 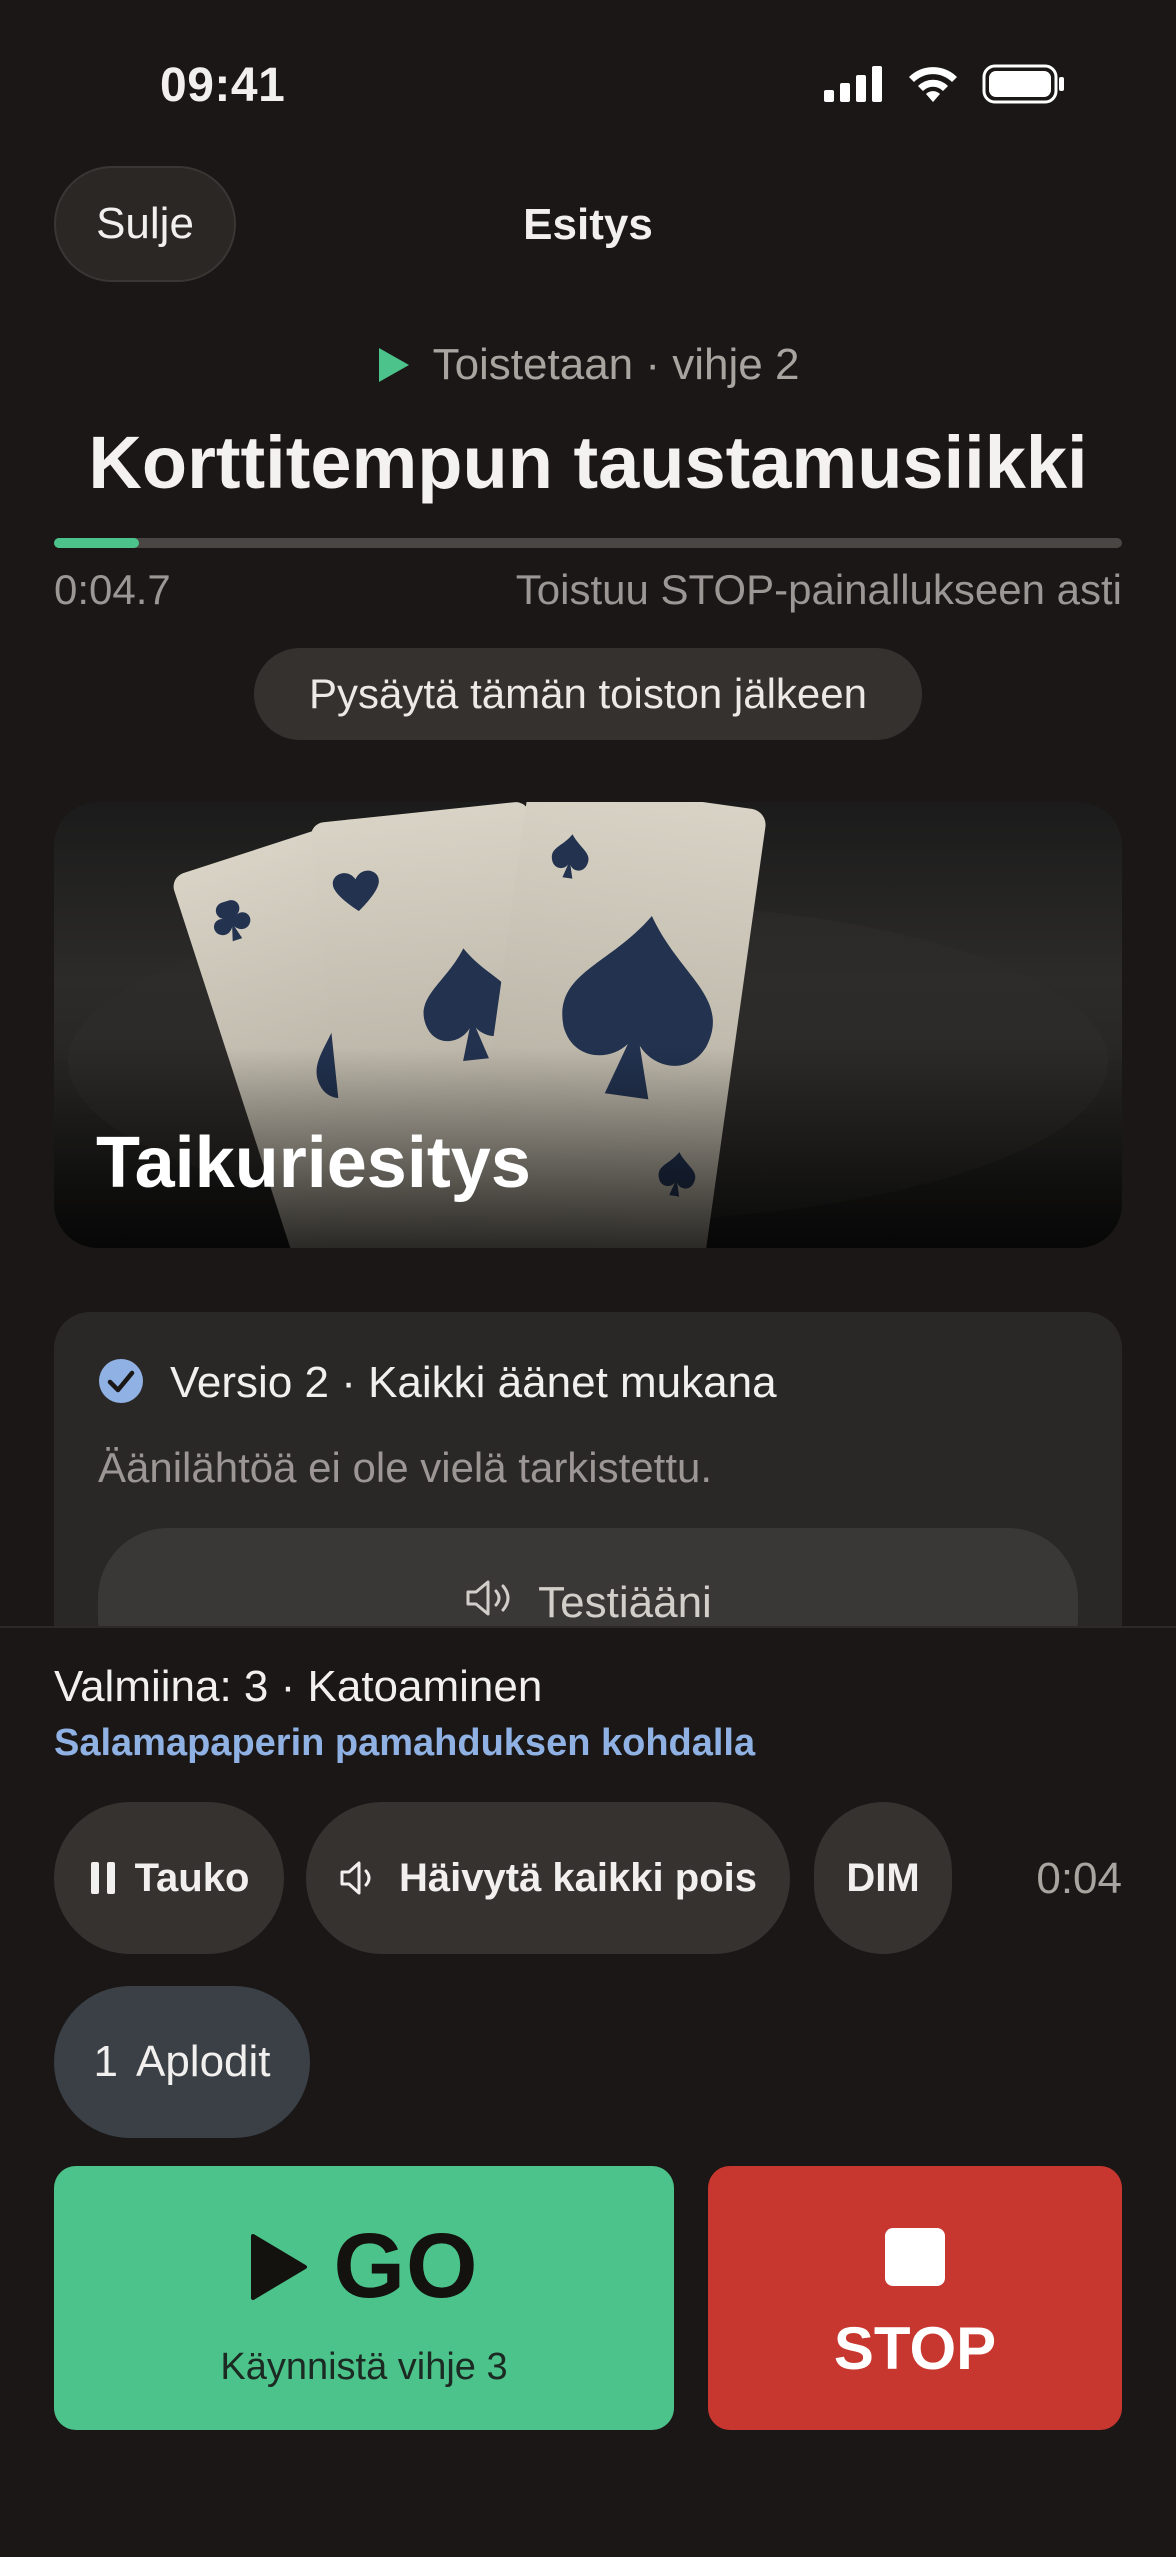 What do you see at coordinates (102, 1878) in the screenshot?
I see `pause-icon` at bounding box center [102, 1878].